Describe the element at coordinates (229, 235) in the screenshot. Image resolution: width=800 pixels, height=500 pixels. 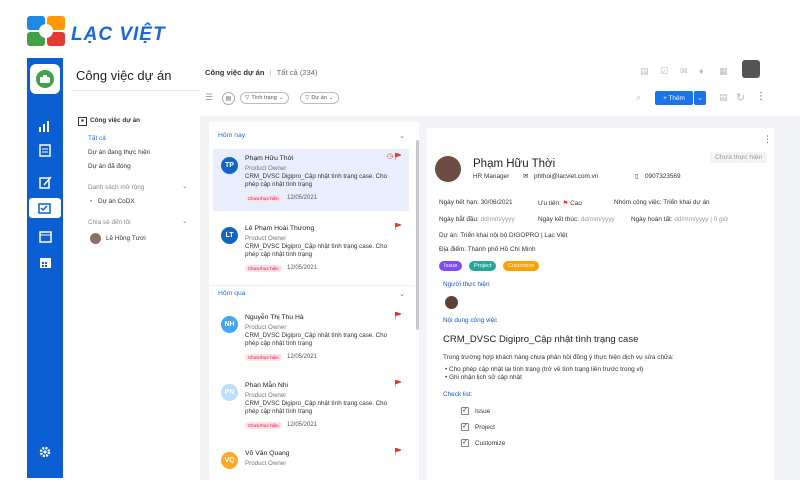
I see `avatar: LT` at that location.